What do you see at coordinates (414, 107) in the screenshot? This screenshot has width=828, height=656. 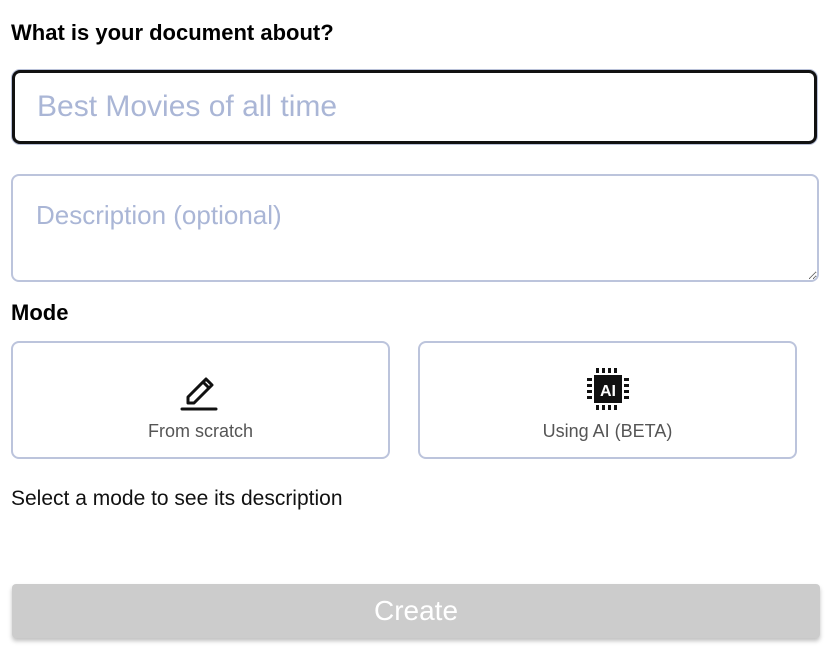 I see `title-input` at bounding box center [414, 107].